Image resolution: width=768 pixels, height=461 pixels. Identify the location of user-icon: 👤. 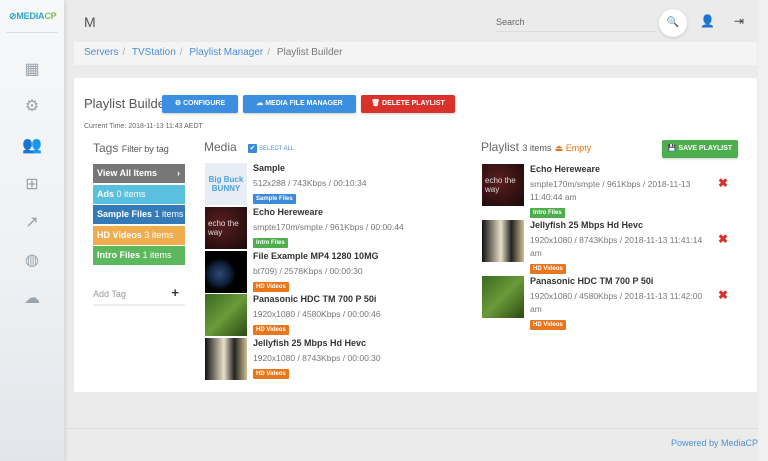
(707, 21).